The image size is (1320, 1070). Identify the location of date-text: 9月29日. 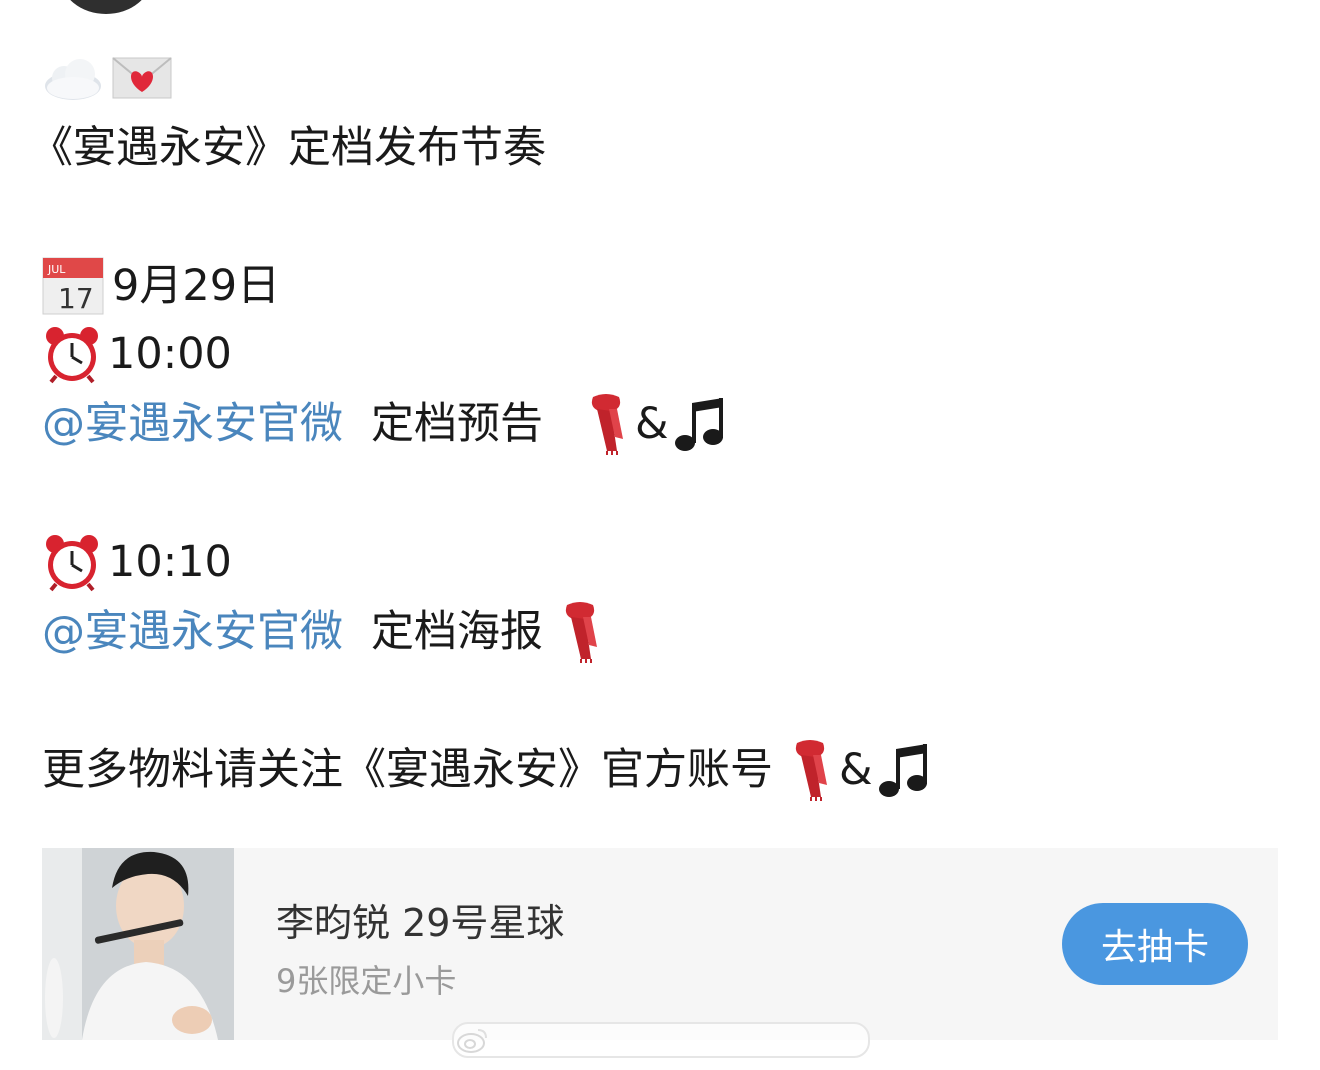
(196, 286).